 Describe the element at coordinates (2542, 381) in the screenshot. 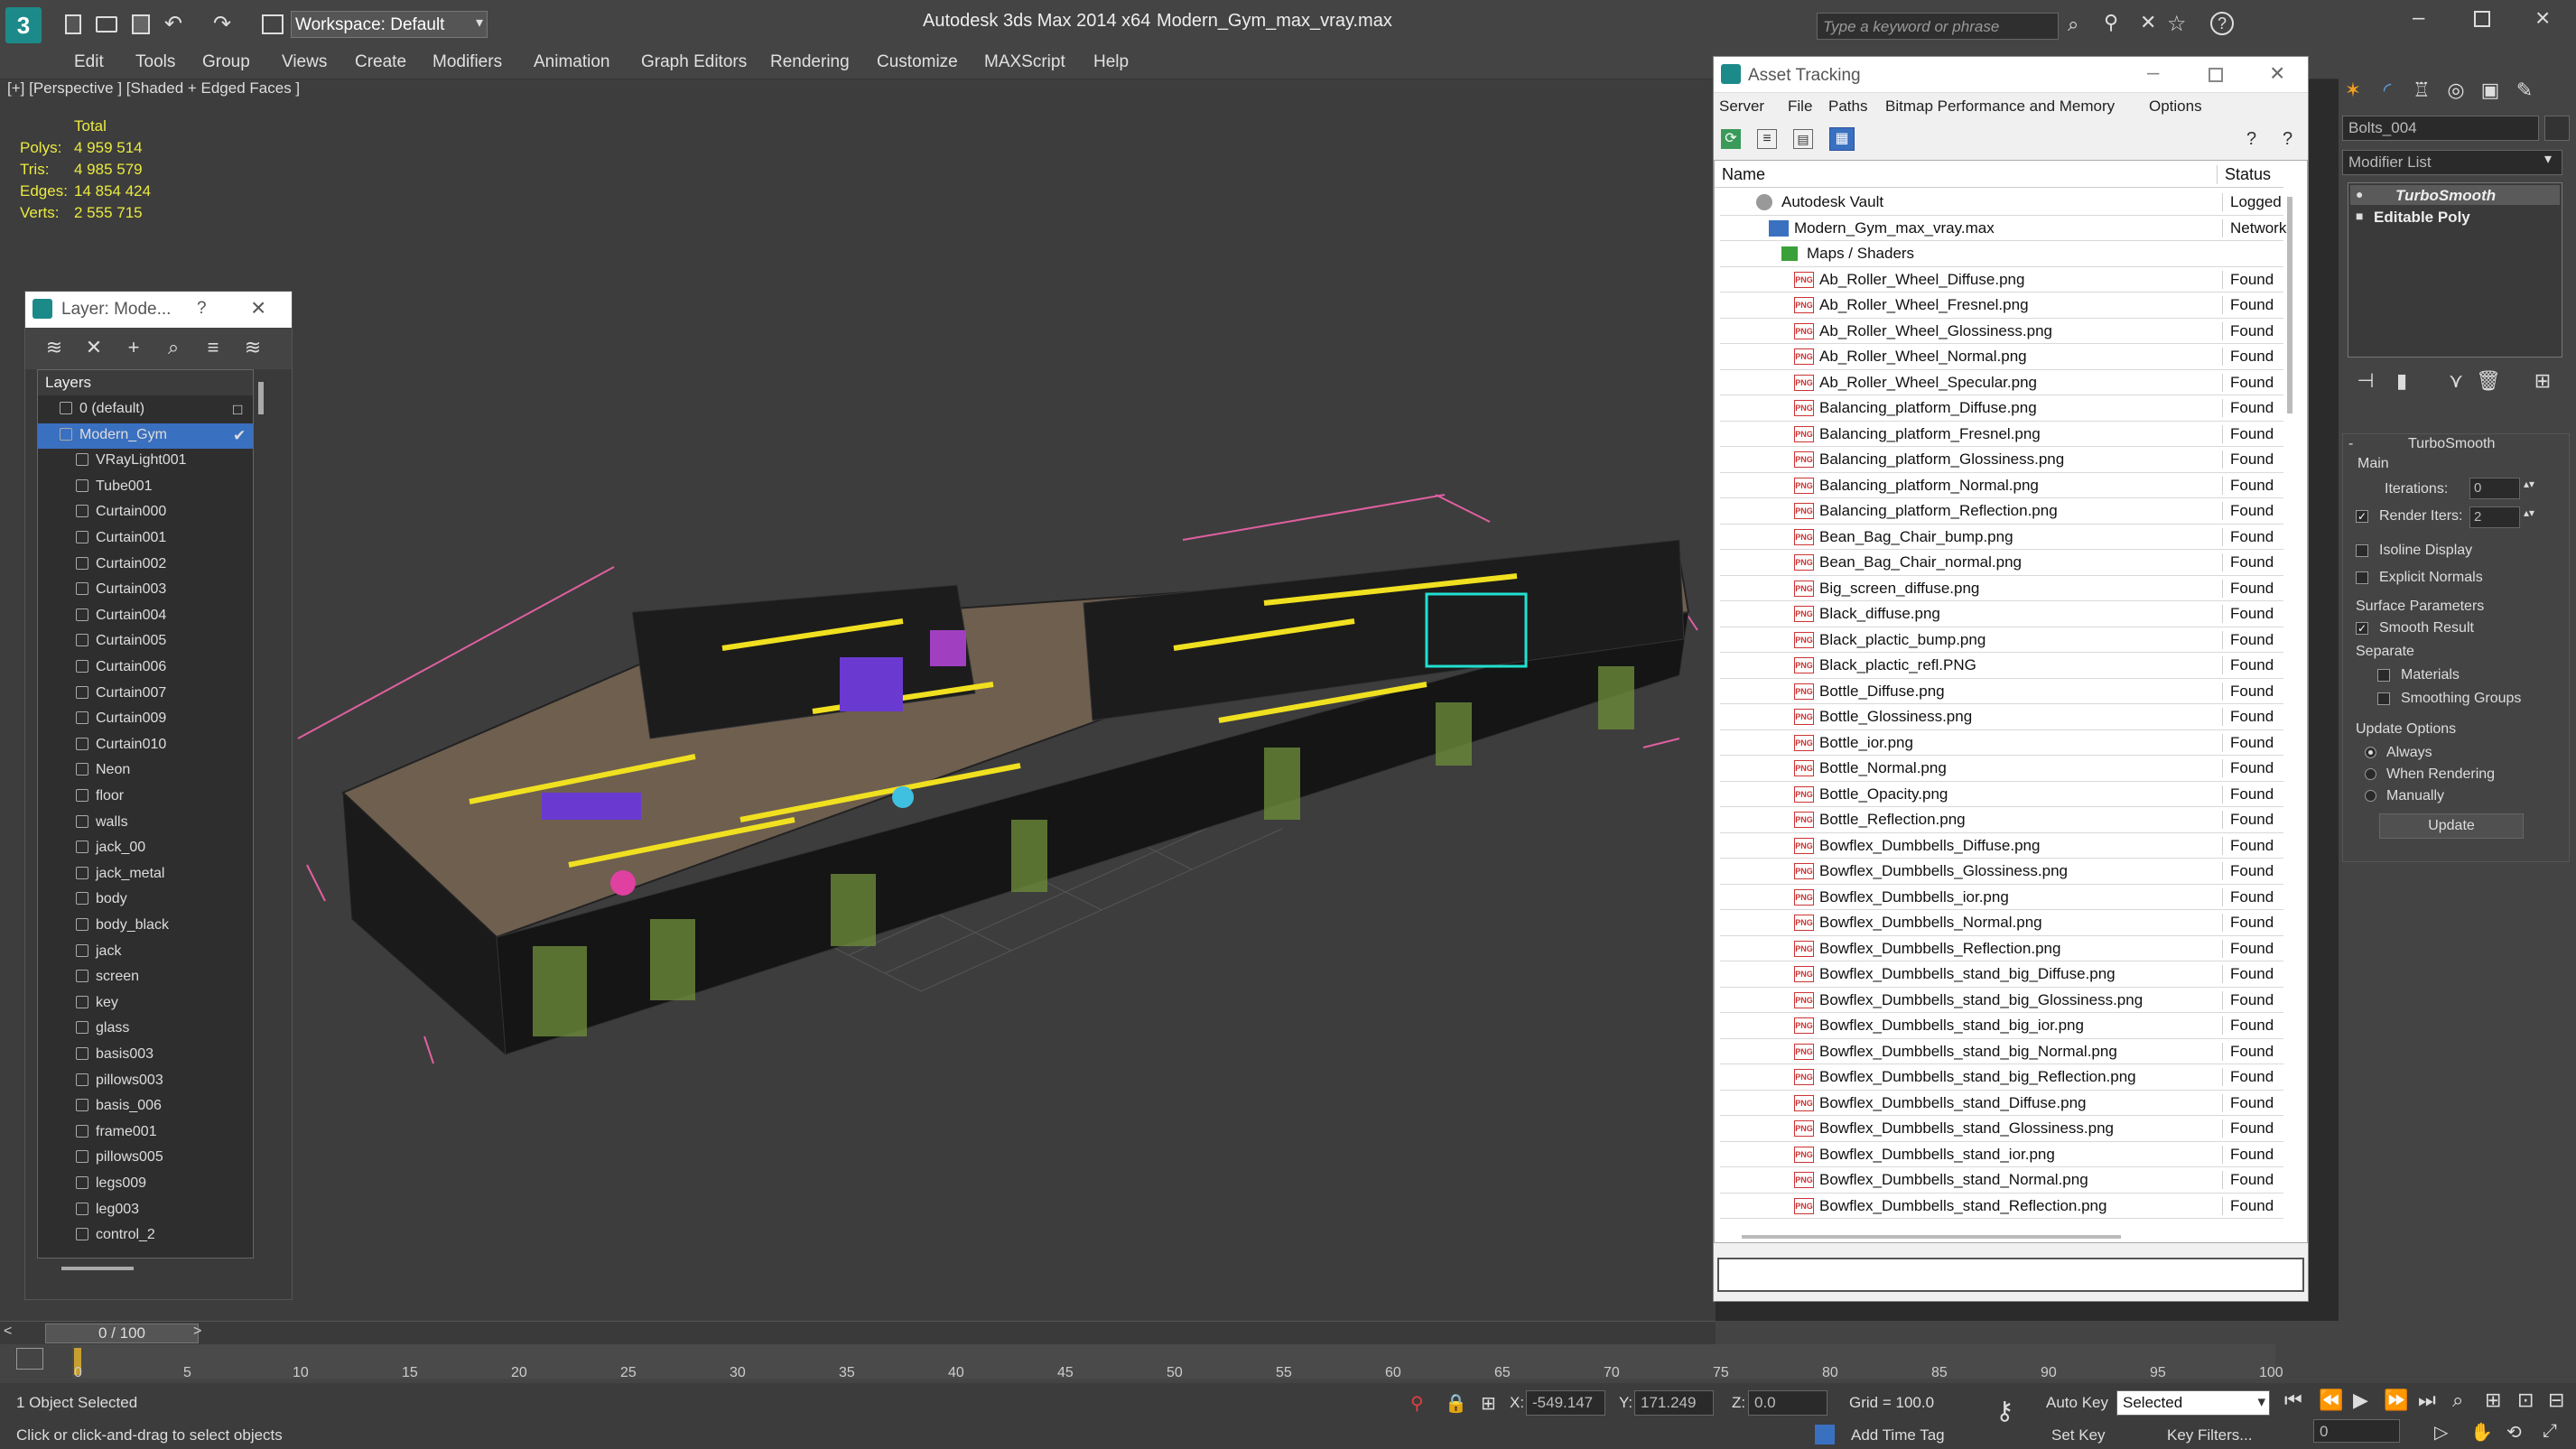

I see `configure-sets-icon: ⊞` at that location.